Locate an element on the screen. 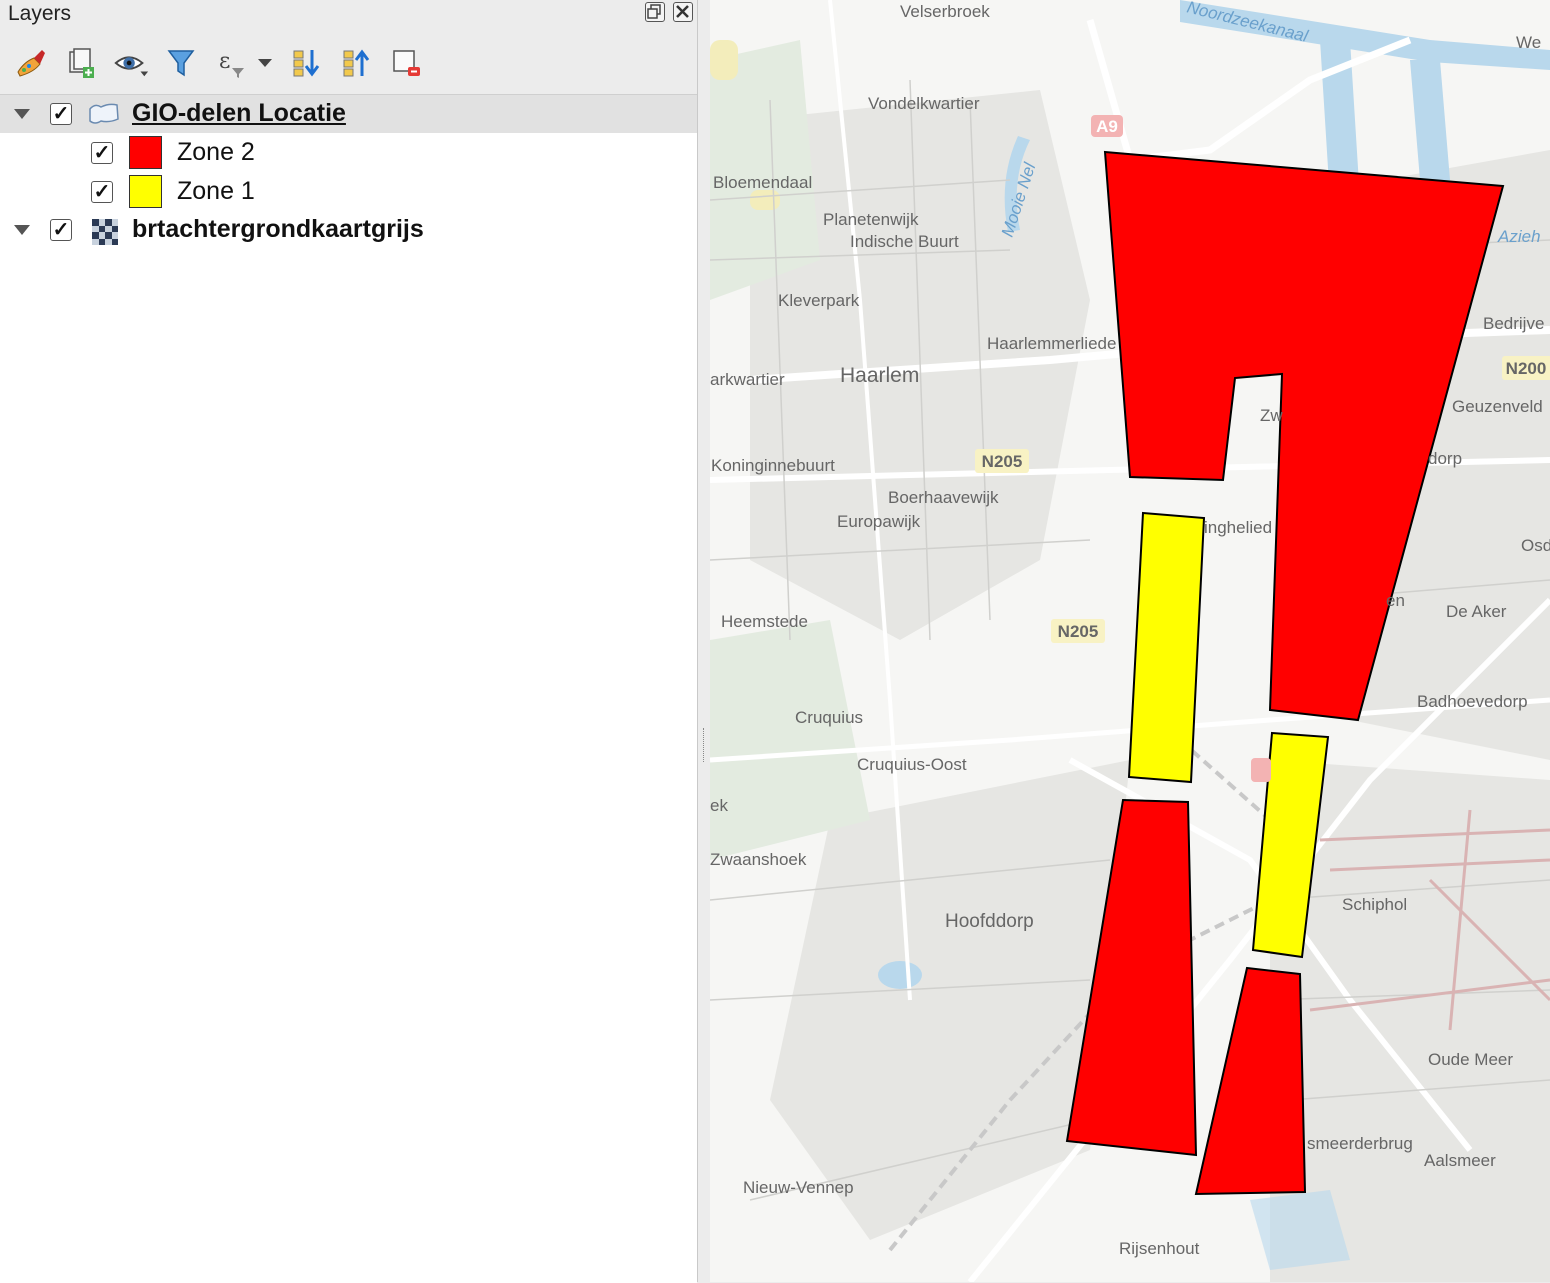  layer-name: brtachtergrondkaartgrijs is located at coordinates (278, 229).